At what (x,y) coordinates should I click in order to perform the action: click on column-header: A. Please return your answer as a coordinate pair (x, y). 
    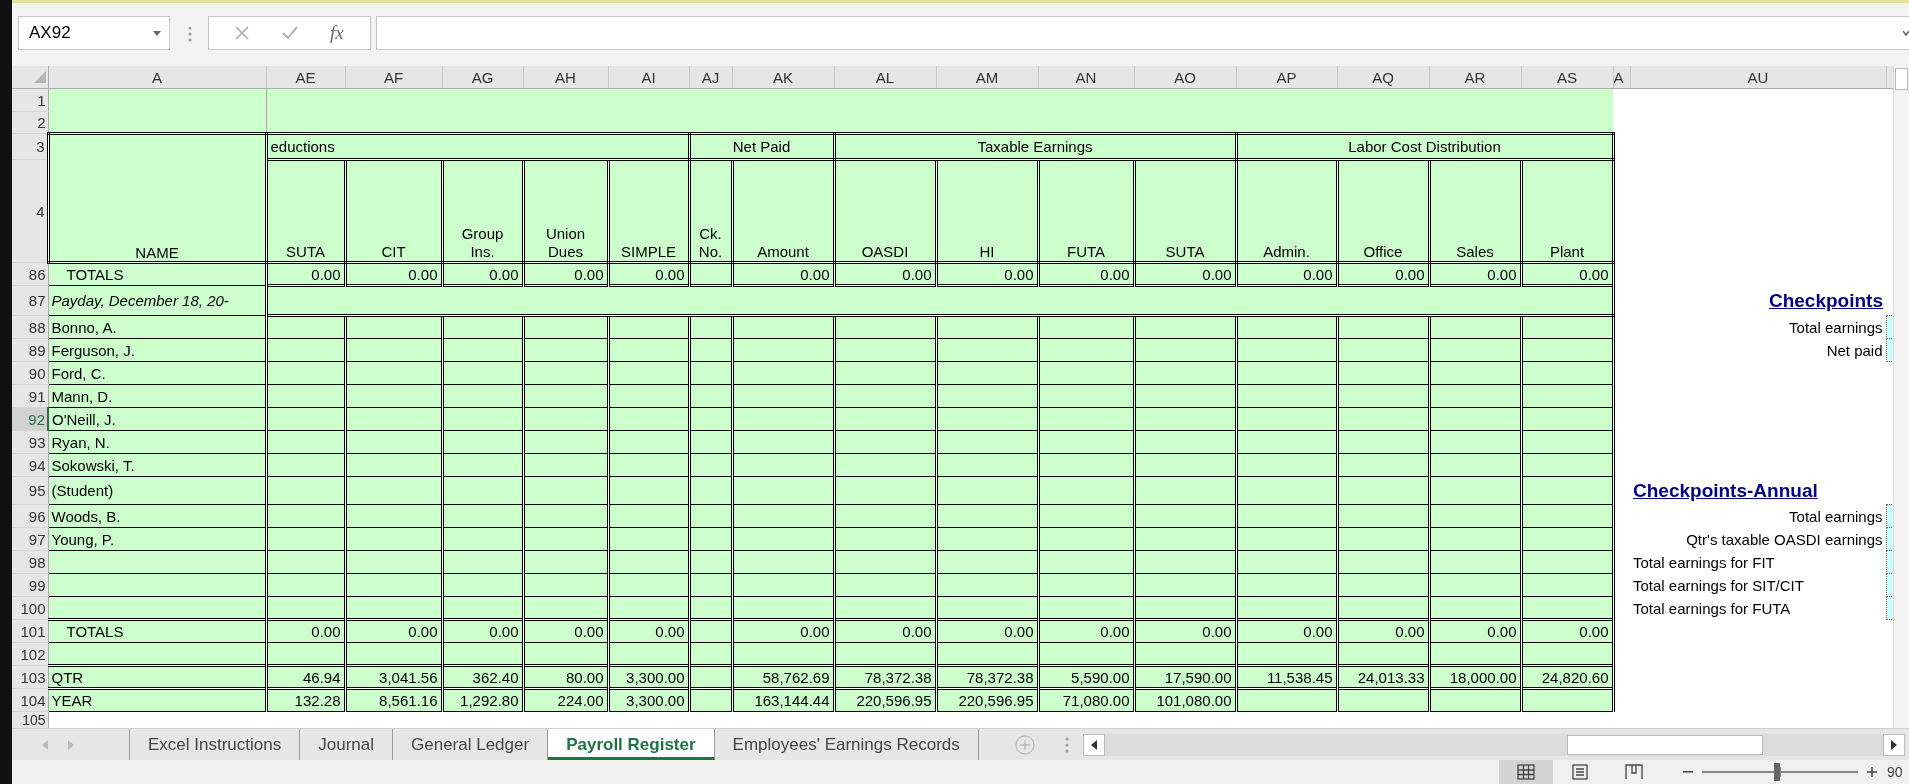
    Looking at the image, I should click on (157, 77).